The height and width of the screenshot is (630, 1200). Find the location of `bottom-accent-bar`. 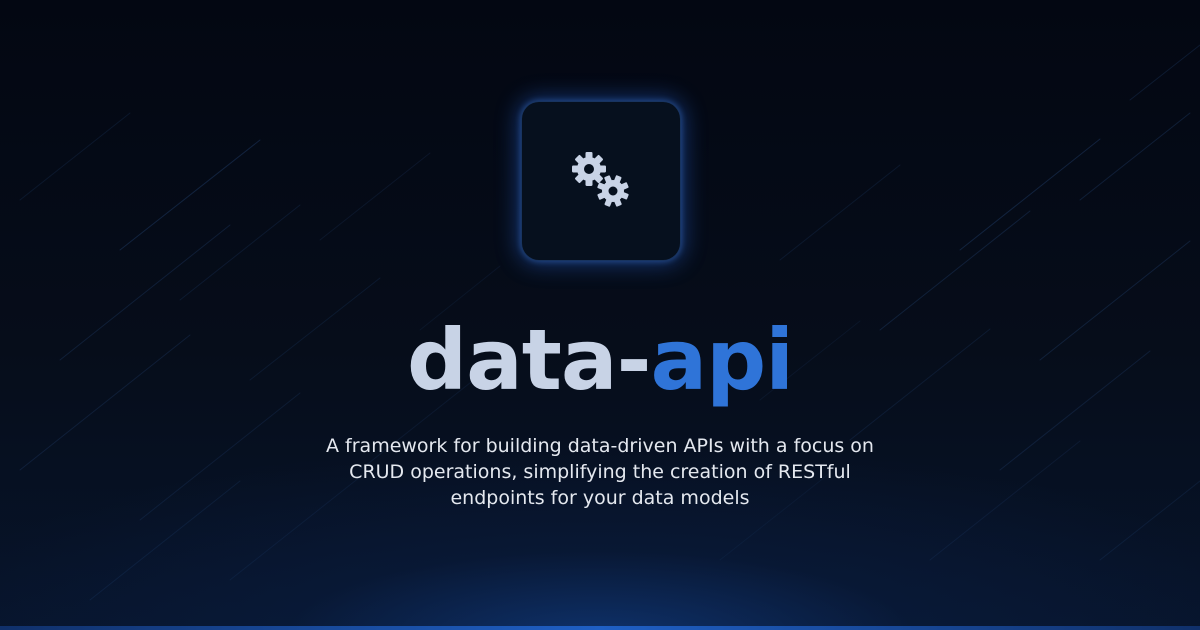

bottom-accent-bar is located at coordinates (600, 628).